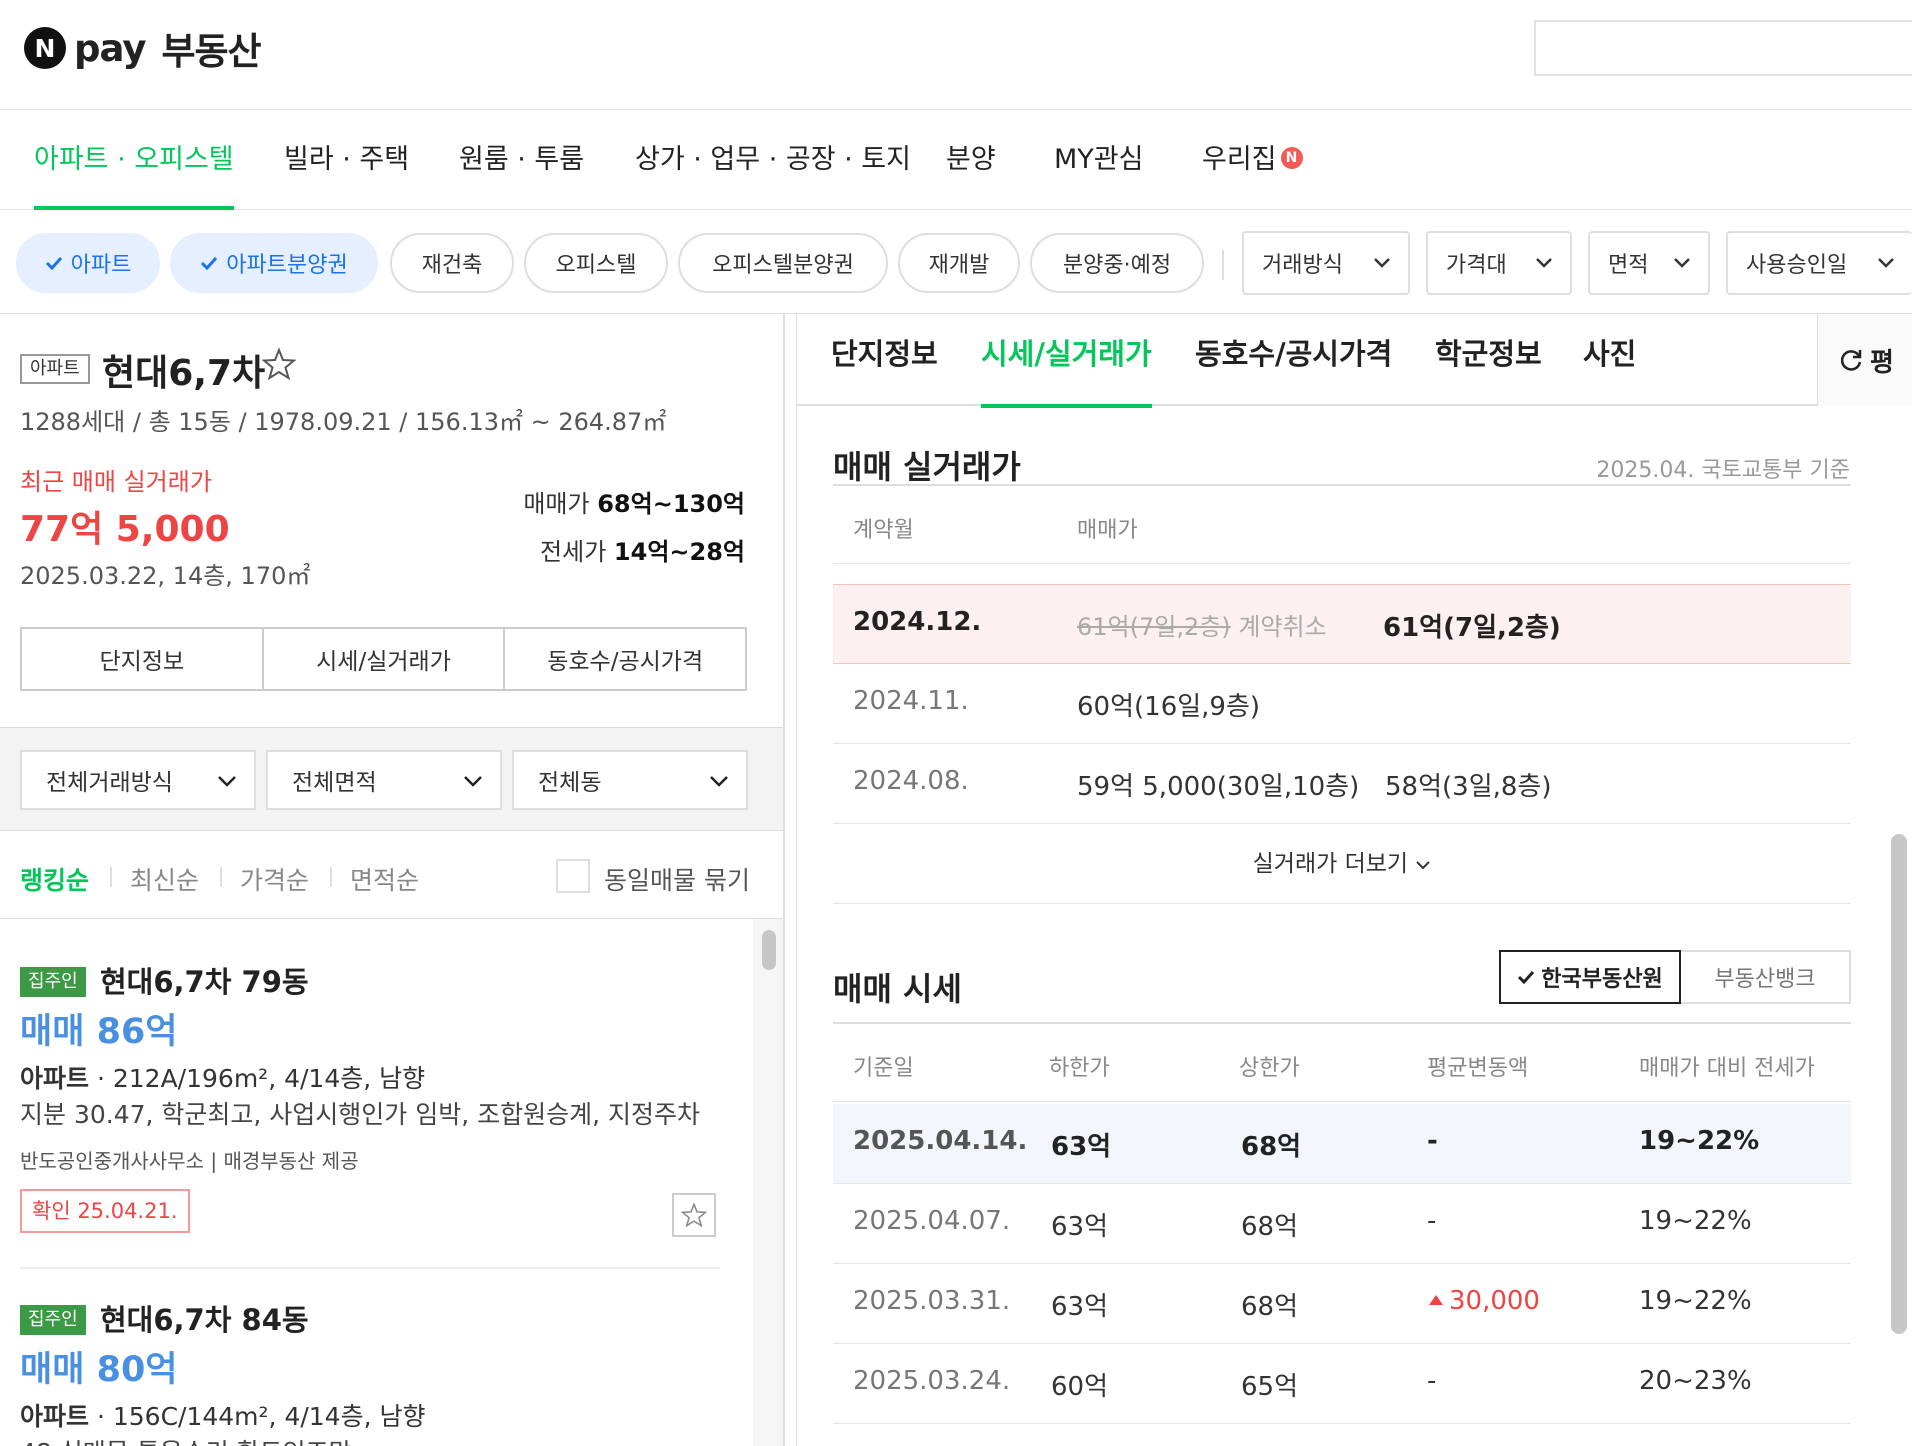 This screenshot has width=1912, height=1446. I want to click on actual-row: 2024.11. 60억(16일,9층), so click(1342, 704).